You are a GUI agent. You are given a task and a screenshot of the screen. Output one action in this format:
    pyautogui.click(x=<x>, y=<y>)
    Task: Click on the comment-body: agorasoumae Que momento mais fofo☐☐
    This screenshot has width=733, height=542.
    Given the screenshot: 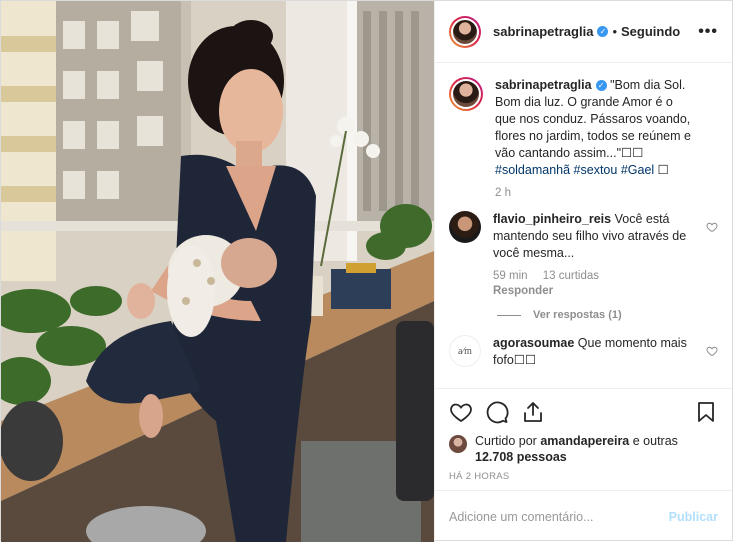 What is the action you would take?
    pyautogui.click(x=605, y=352)
    